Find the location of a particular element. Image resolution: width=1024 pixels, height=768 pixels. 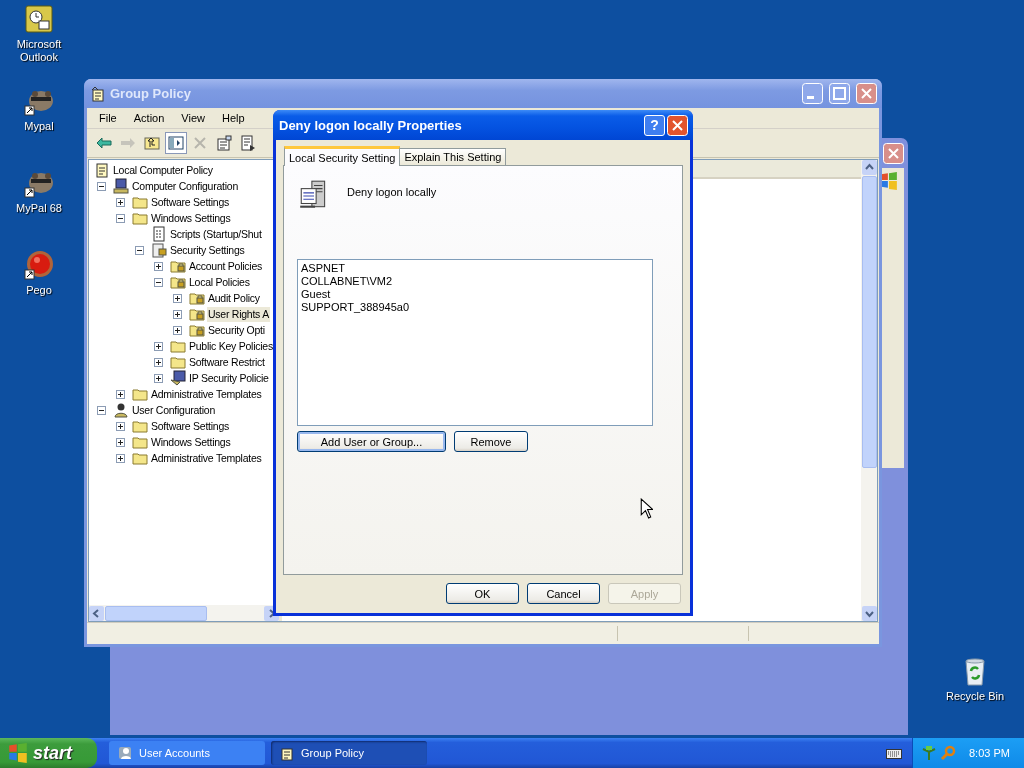

monitor-icon is located at coordinates (178, 378).